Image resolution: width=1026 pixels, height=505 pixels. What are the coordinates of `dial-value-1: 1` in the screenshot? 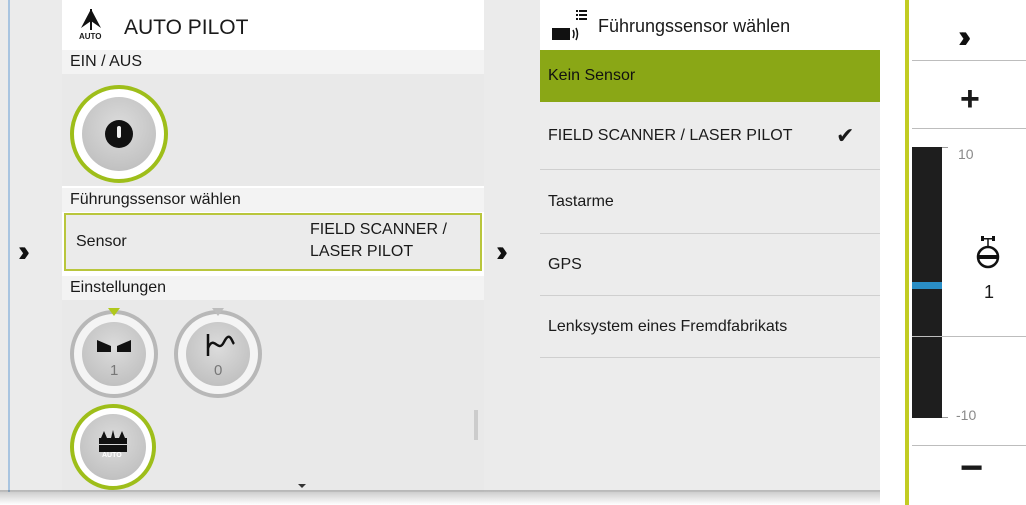 It's located at (114, 370).